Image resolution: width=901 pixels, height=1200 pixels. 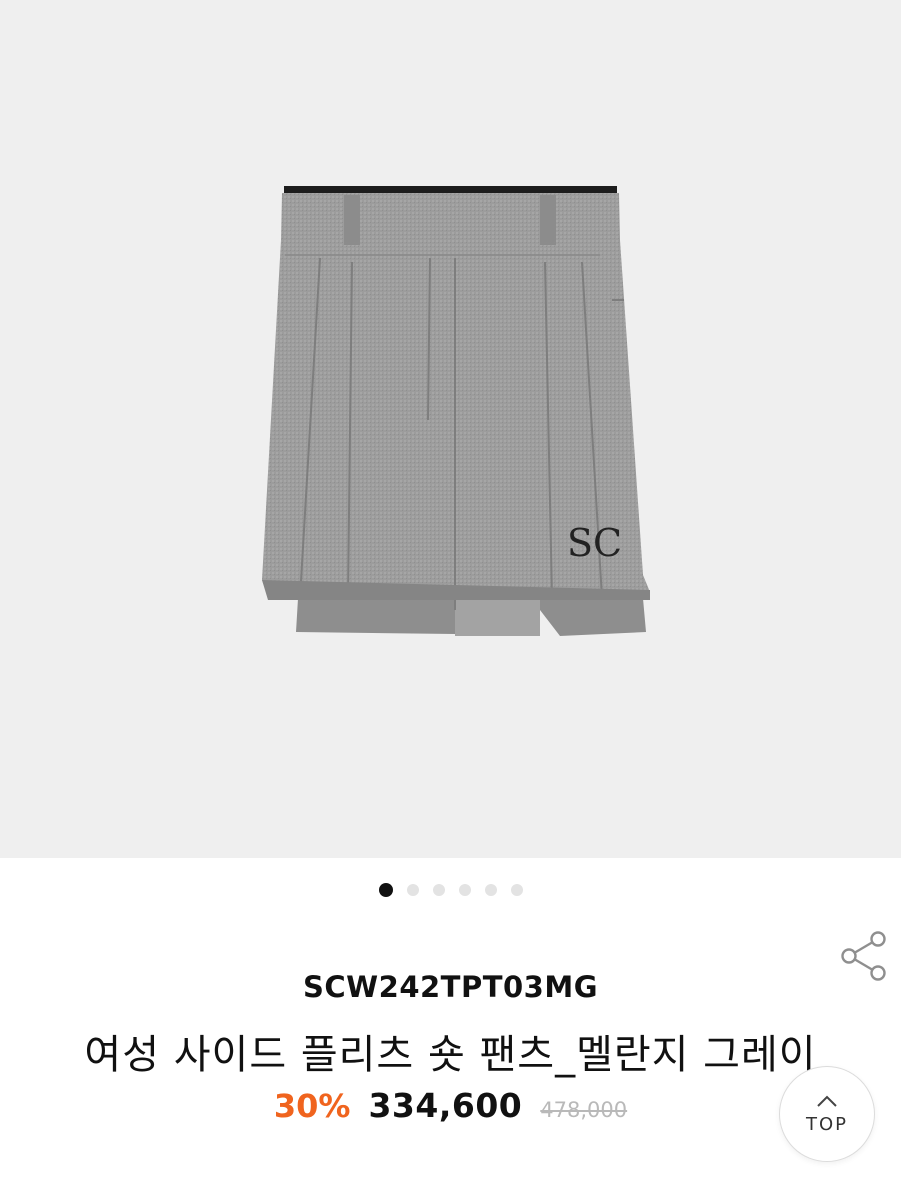 What do you see at coordinates (450, 890) in the screenshot?
I see `carousel-pagination` at bounding box center [450, 890].